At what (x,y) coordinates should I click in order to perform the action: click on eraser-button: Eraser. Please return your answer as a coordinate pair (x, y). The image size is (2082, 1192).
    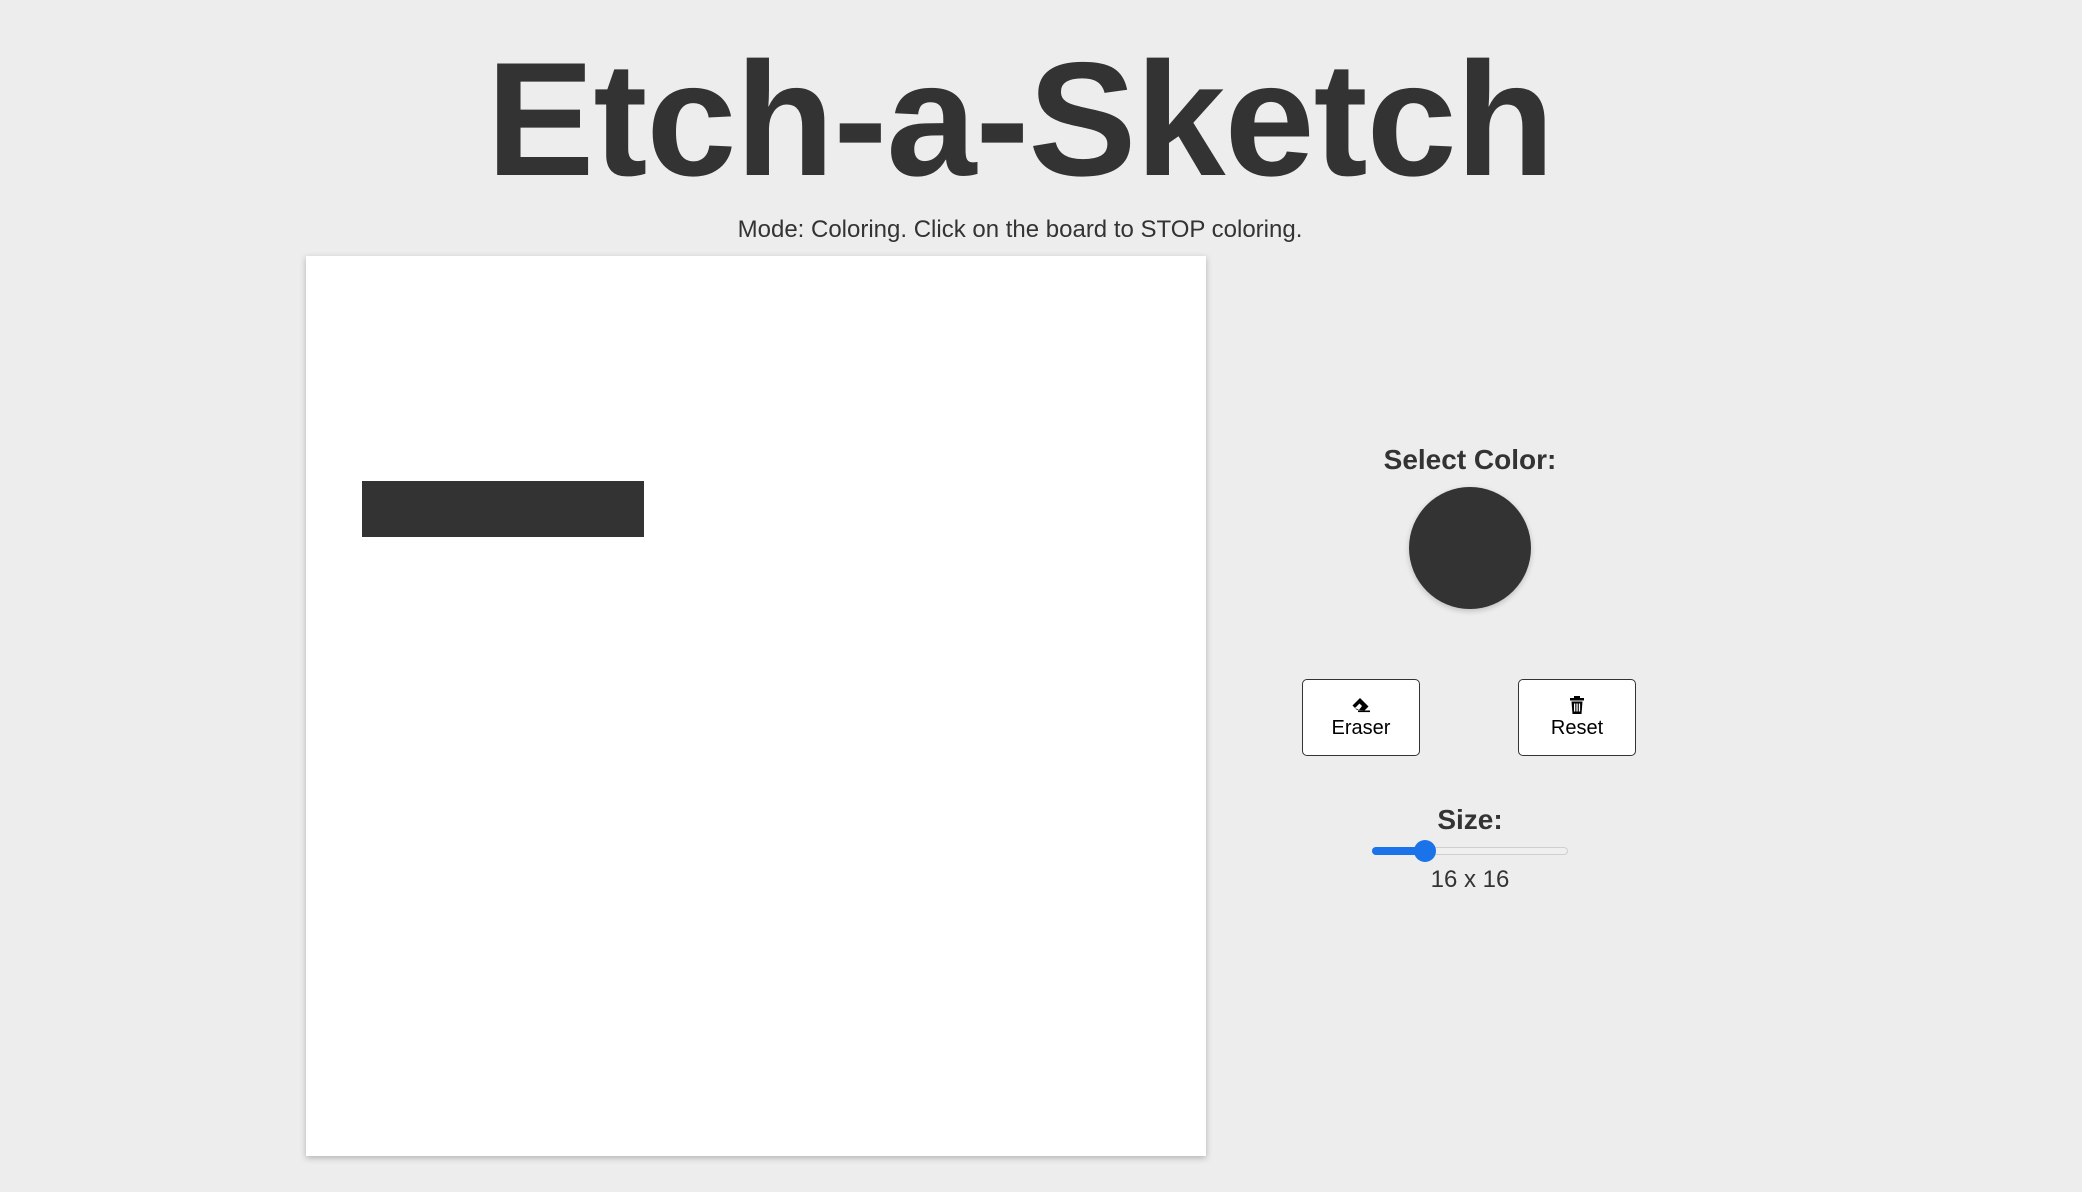
    Looking at the image, I should click on (1361, 717).